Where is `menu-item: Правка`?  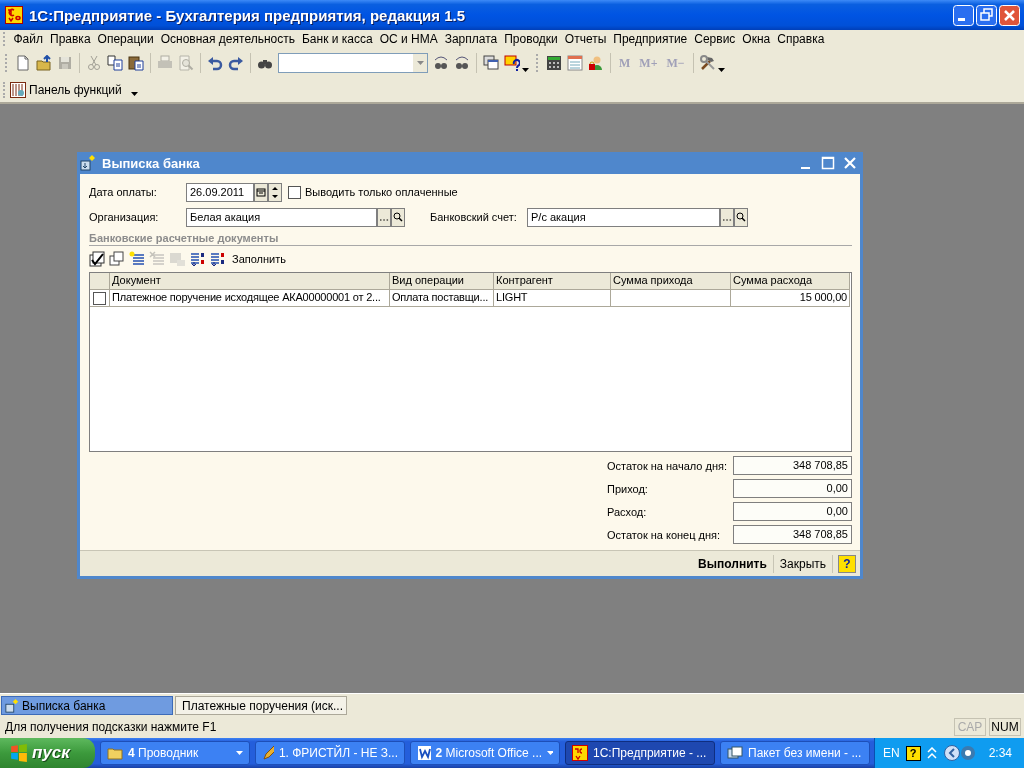 menu-item: Правка is located at coordinates (70, 39).